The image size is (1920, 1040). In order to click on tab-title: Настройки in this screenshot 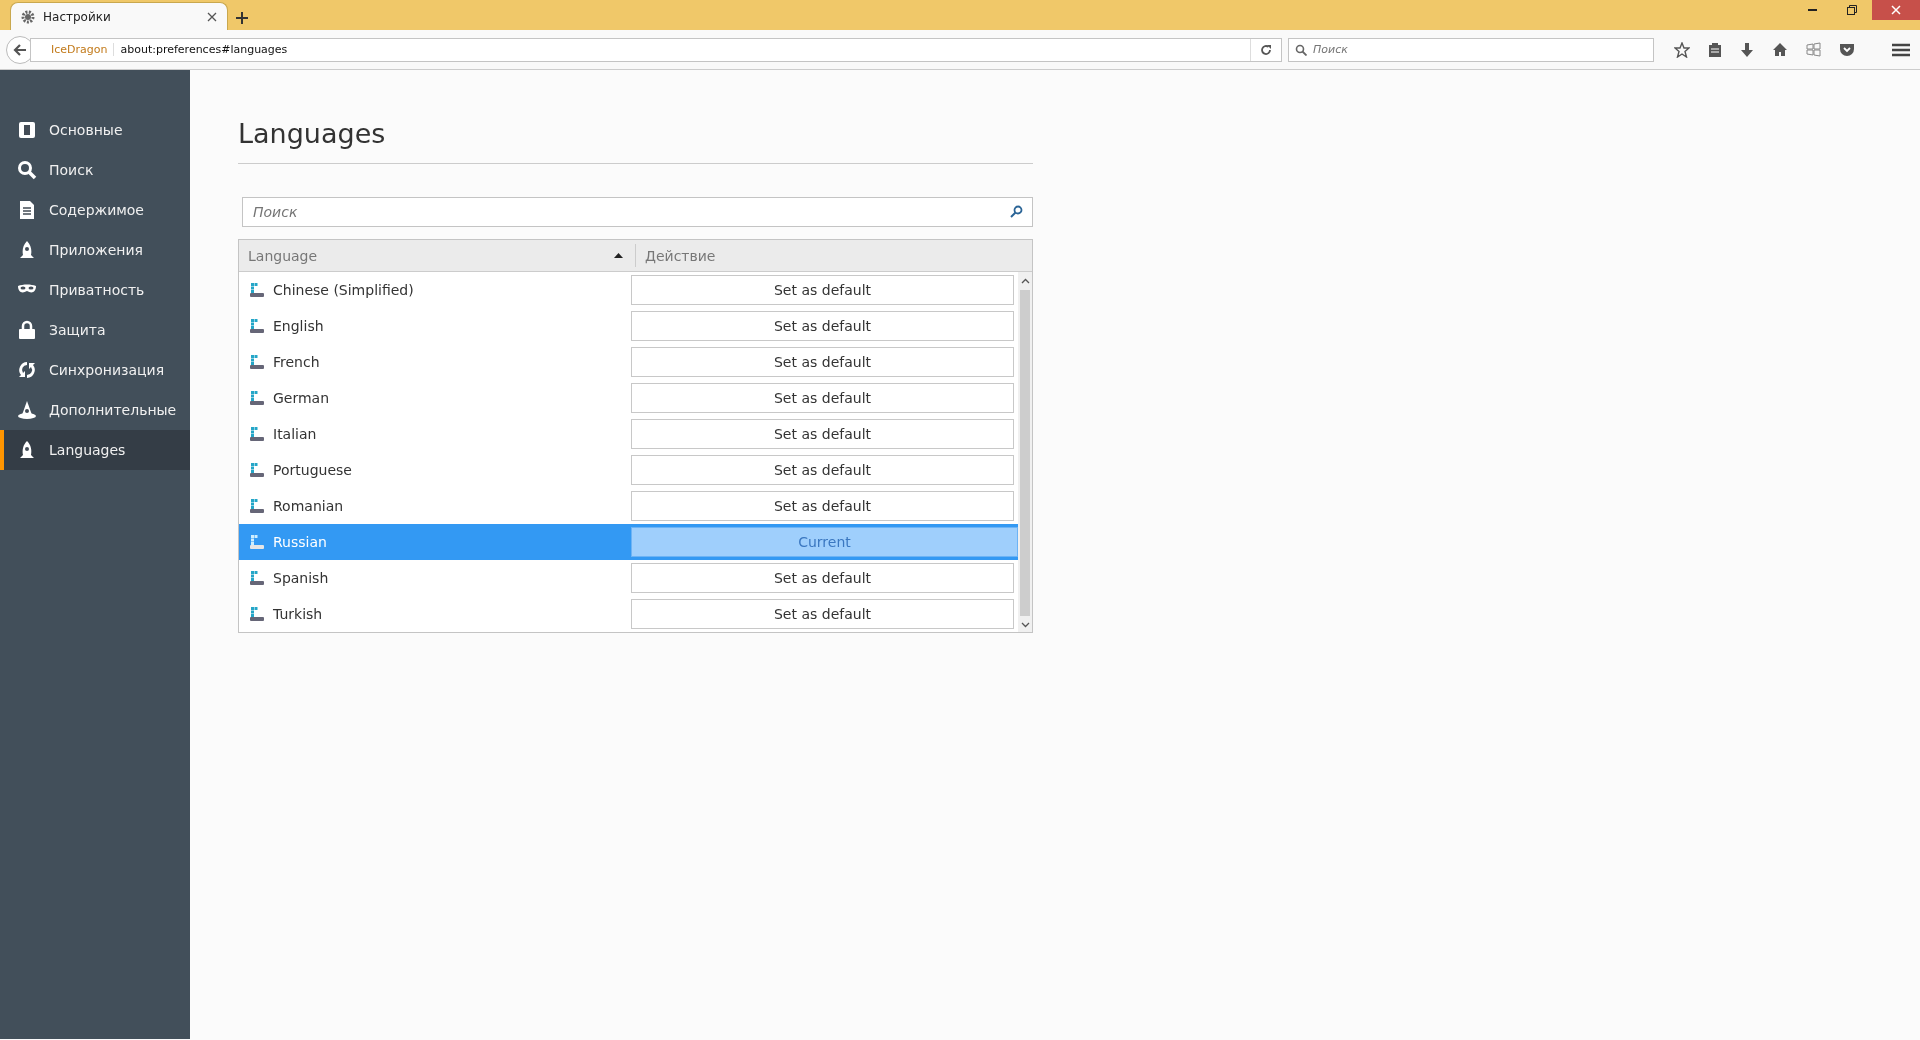, I will do `click(77, 16)`.